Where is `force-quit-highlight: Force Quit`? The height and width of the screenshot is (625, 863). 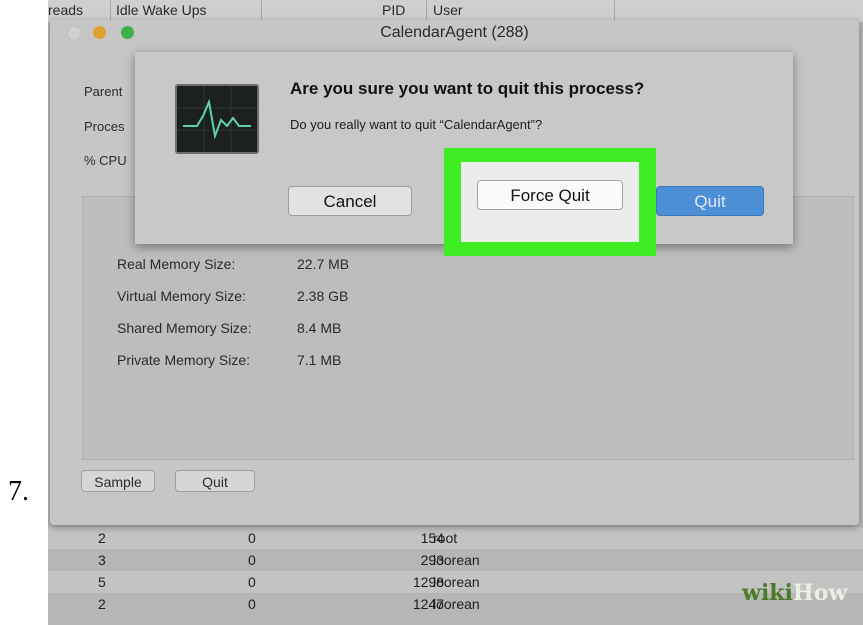 force-quit-highlight: Force Quit is located at coordinates (550, 202).